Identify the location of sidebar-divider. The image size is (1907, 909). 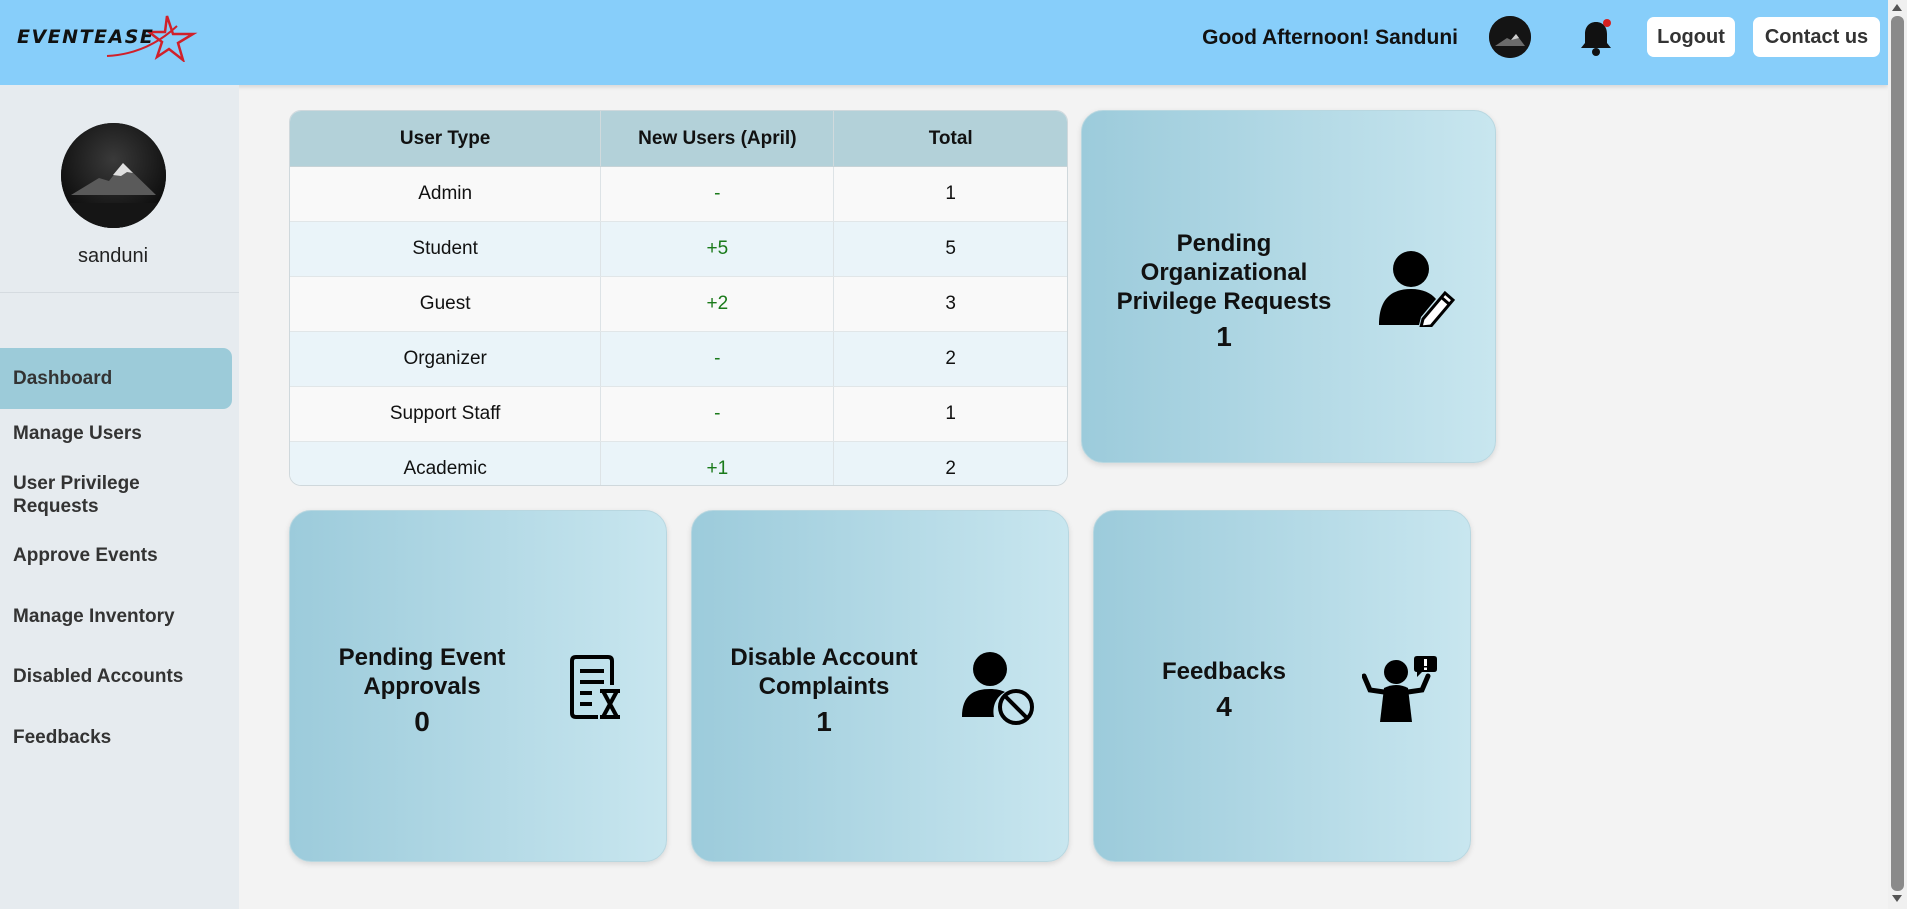
(119, 292).